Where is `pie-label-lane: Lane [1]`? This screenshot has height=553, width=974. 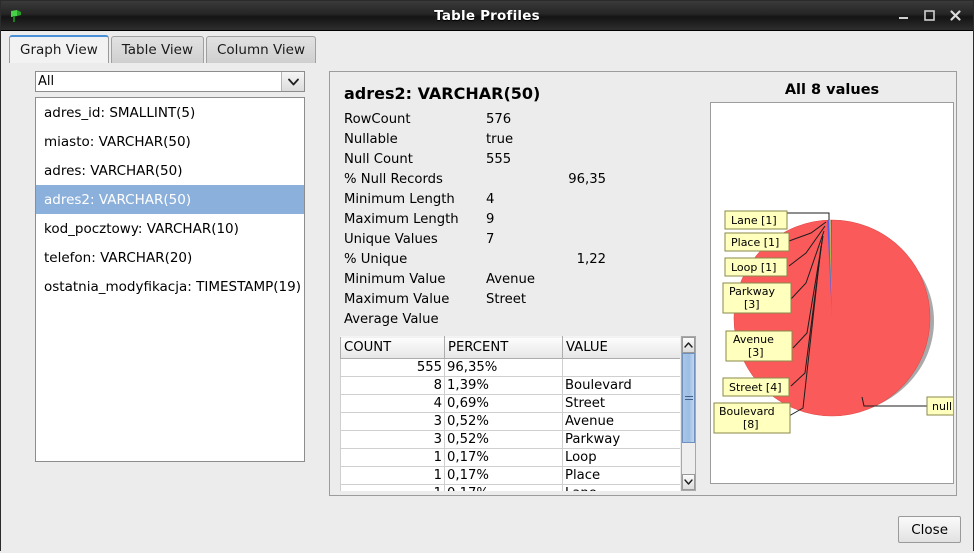 pie-label-lane: Lane [1] is located at coordinates (756, 220).